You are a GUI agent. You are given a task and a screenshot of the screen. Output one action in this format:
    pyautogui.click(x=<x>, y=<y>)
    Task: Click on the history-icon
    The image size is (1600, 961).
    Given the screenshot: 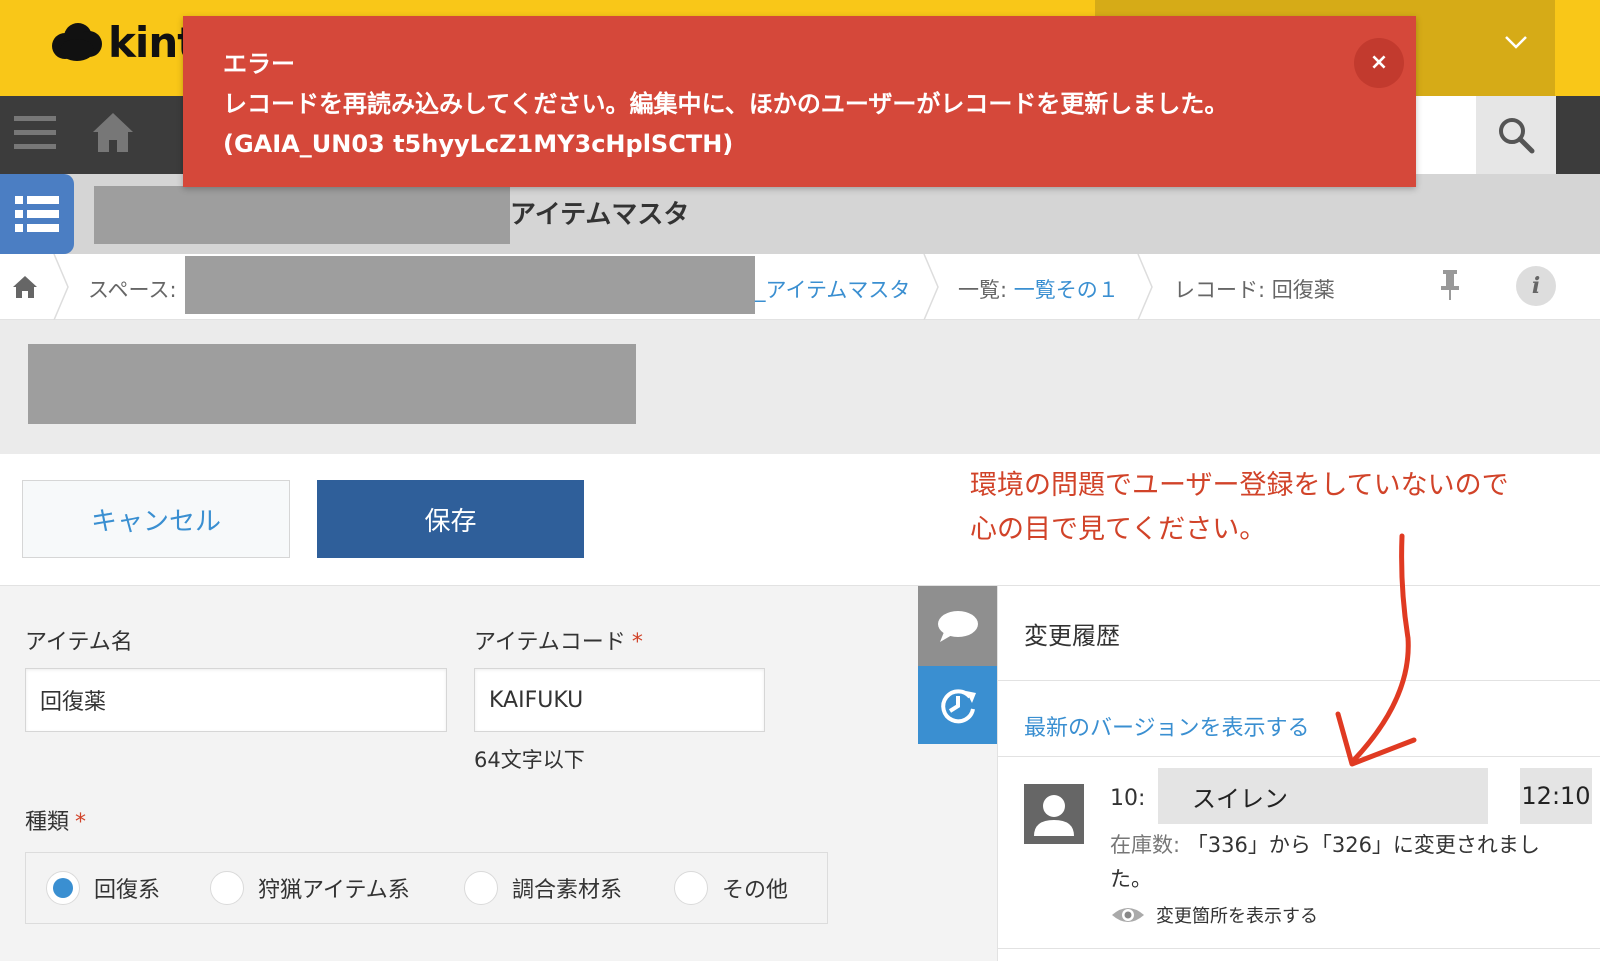 What is the action you would take?
    pyautogui.click(x=958, y=706)
    